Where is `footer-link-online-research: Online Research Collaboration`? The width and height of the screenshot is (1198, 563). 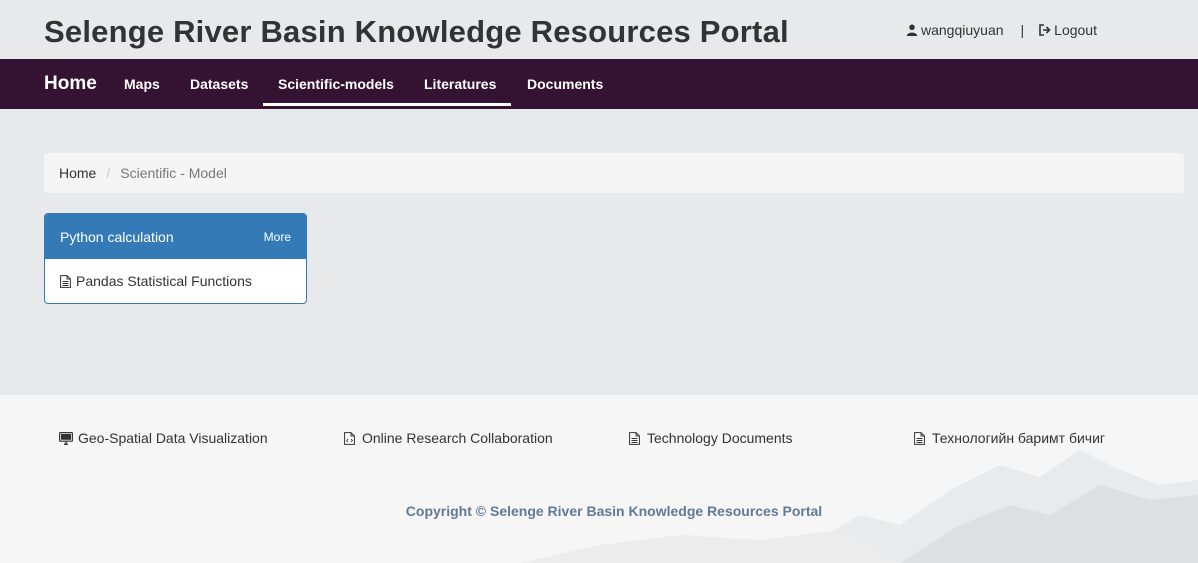 footer-link-online-research: Online Research Collaboration is located at coordinates (448, 438).